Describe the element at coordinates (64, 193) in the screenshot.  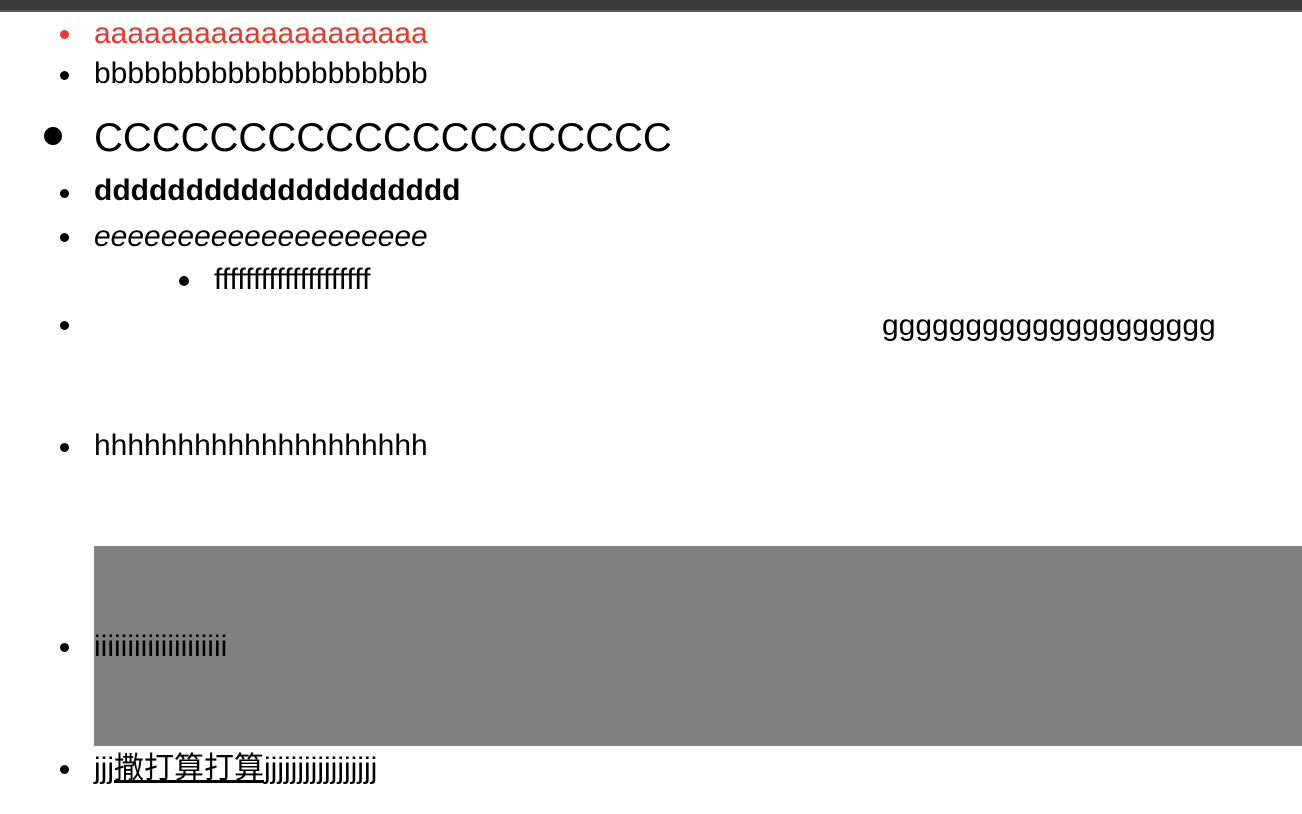
I see `bullet-d` at that location.